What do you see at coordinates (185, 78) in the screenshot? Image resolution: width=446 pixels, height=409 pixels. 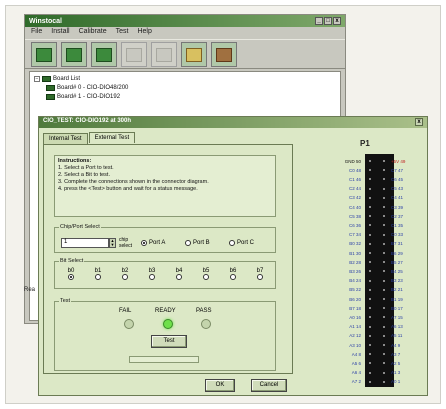 I see `tree-root: − Board List` at bounding box center [185, 78].